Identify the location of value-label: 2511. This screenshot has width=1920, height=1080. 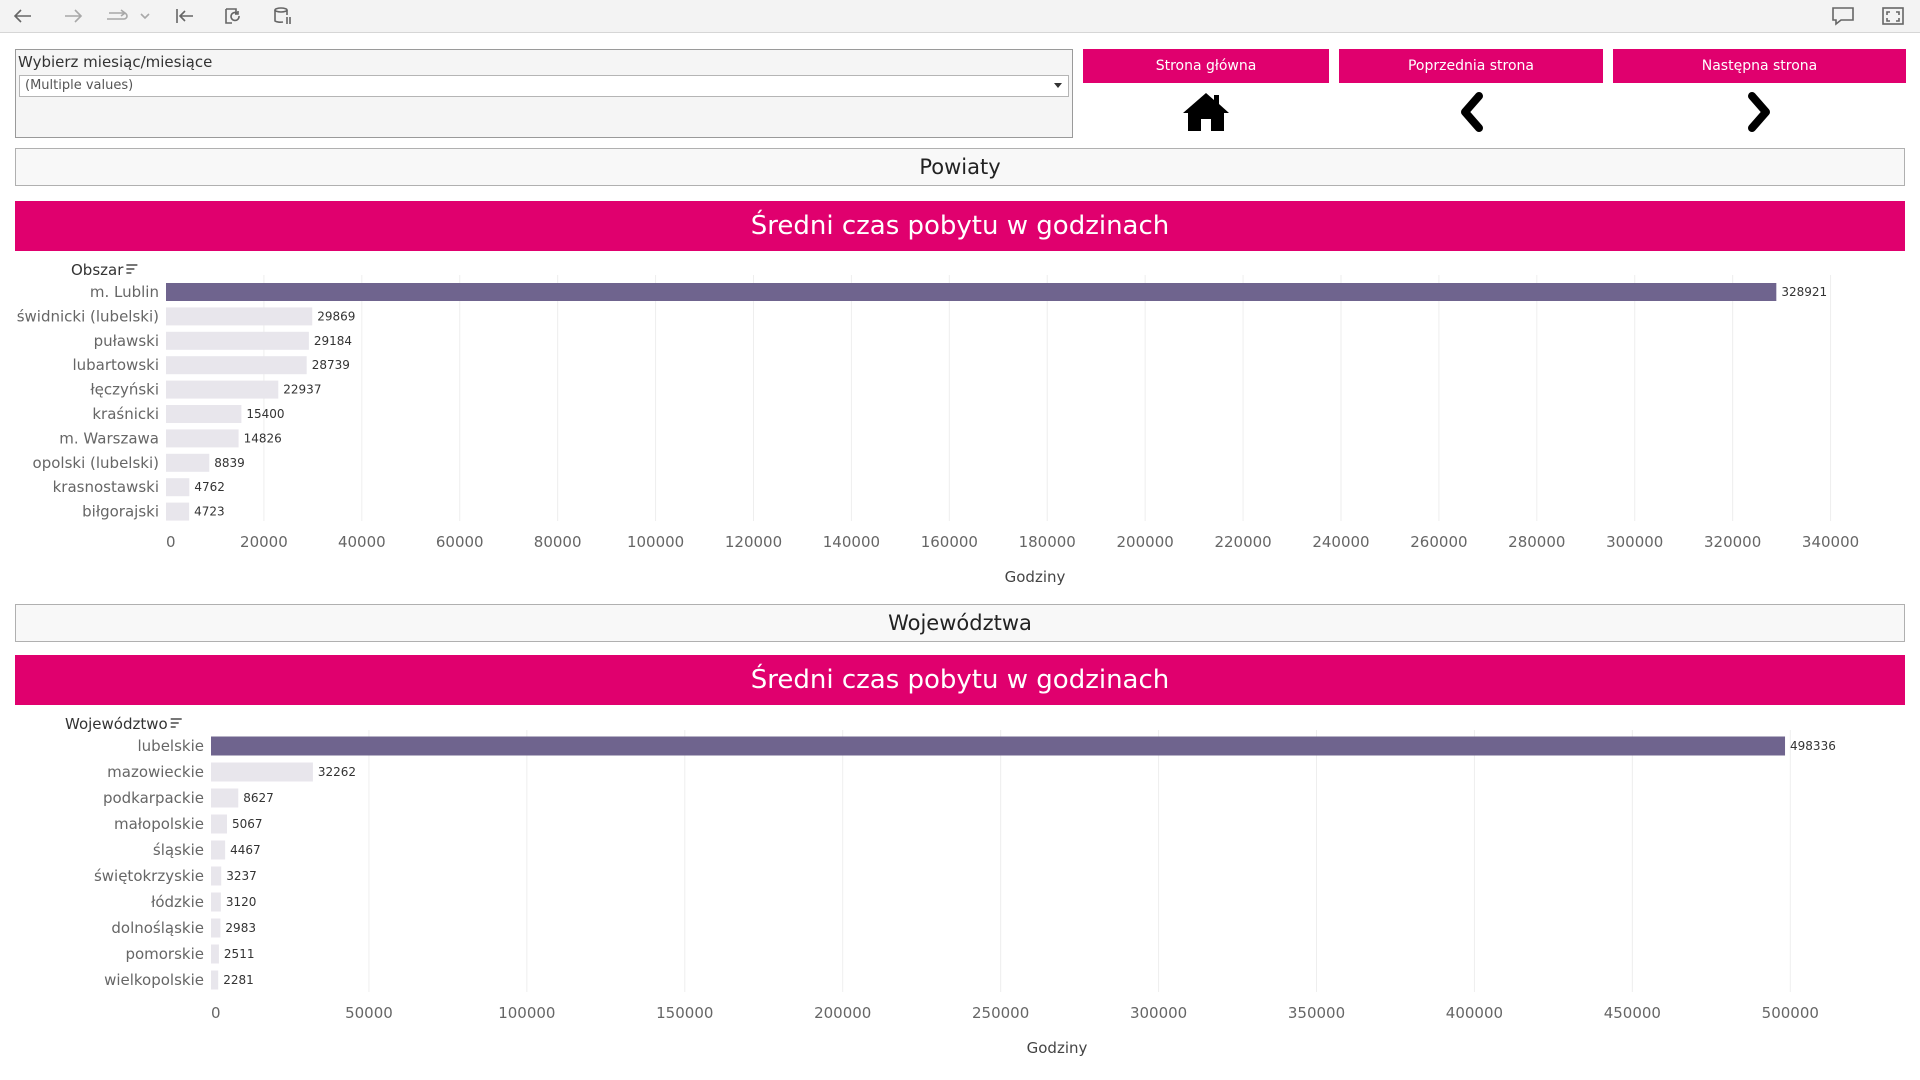
(239, 954).